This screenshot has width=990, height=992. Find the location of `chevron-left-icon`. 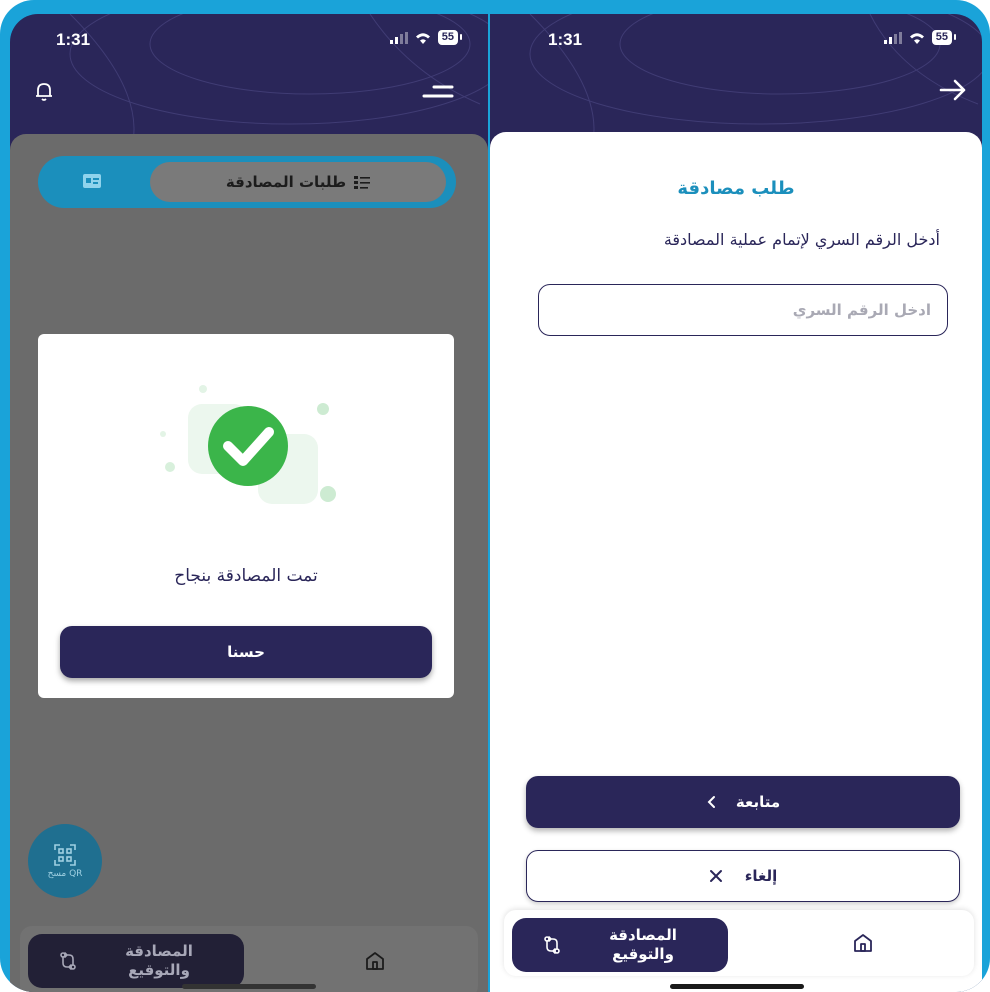

chevron-left-icon is located at coordinates (711, 802).